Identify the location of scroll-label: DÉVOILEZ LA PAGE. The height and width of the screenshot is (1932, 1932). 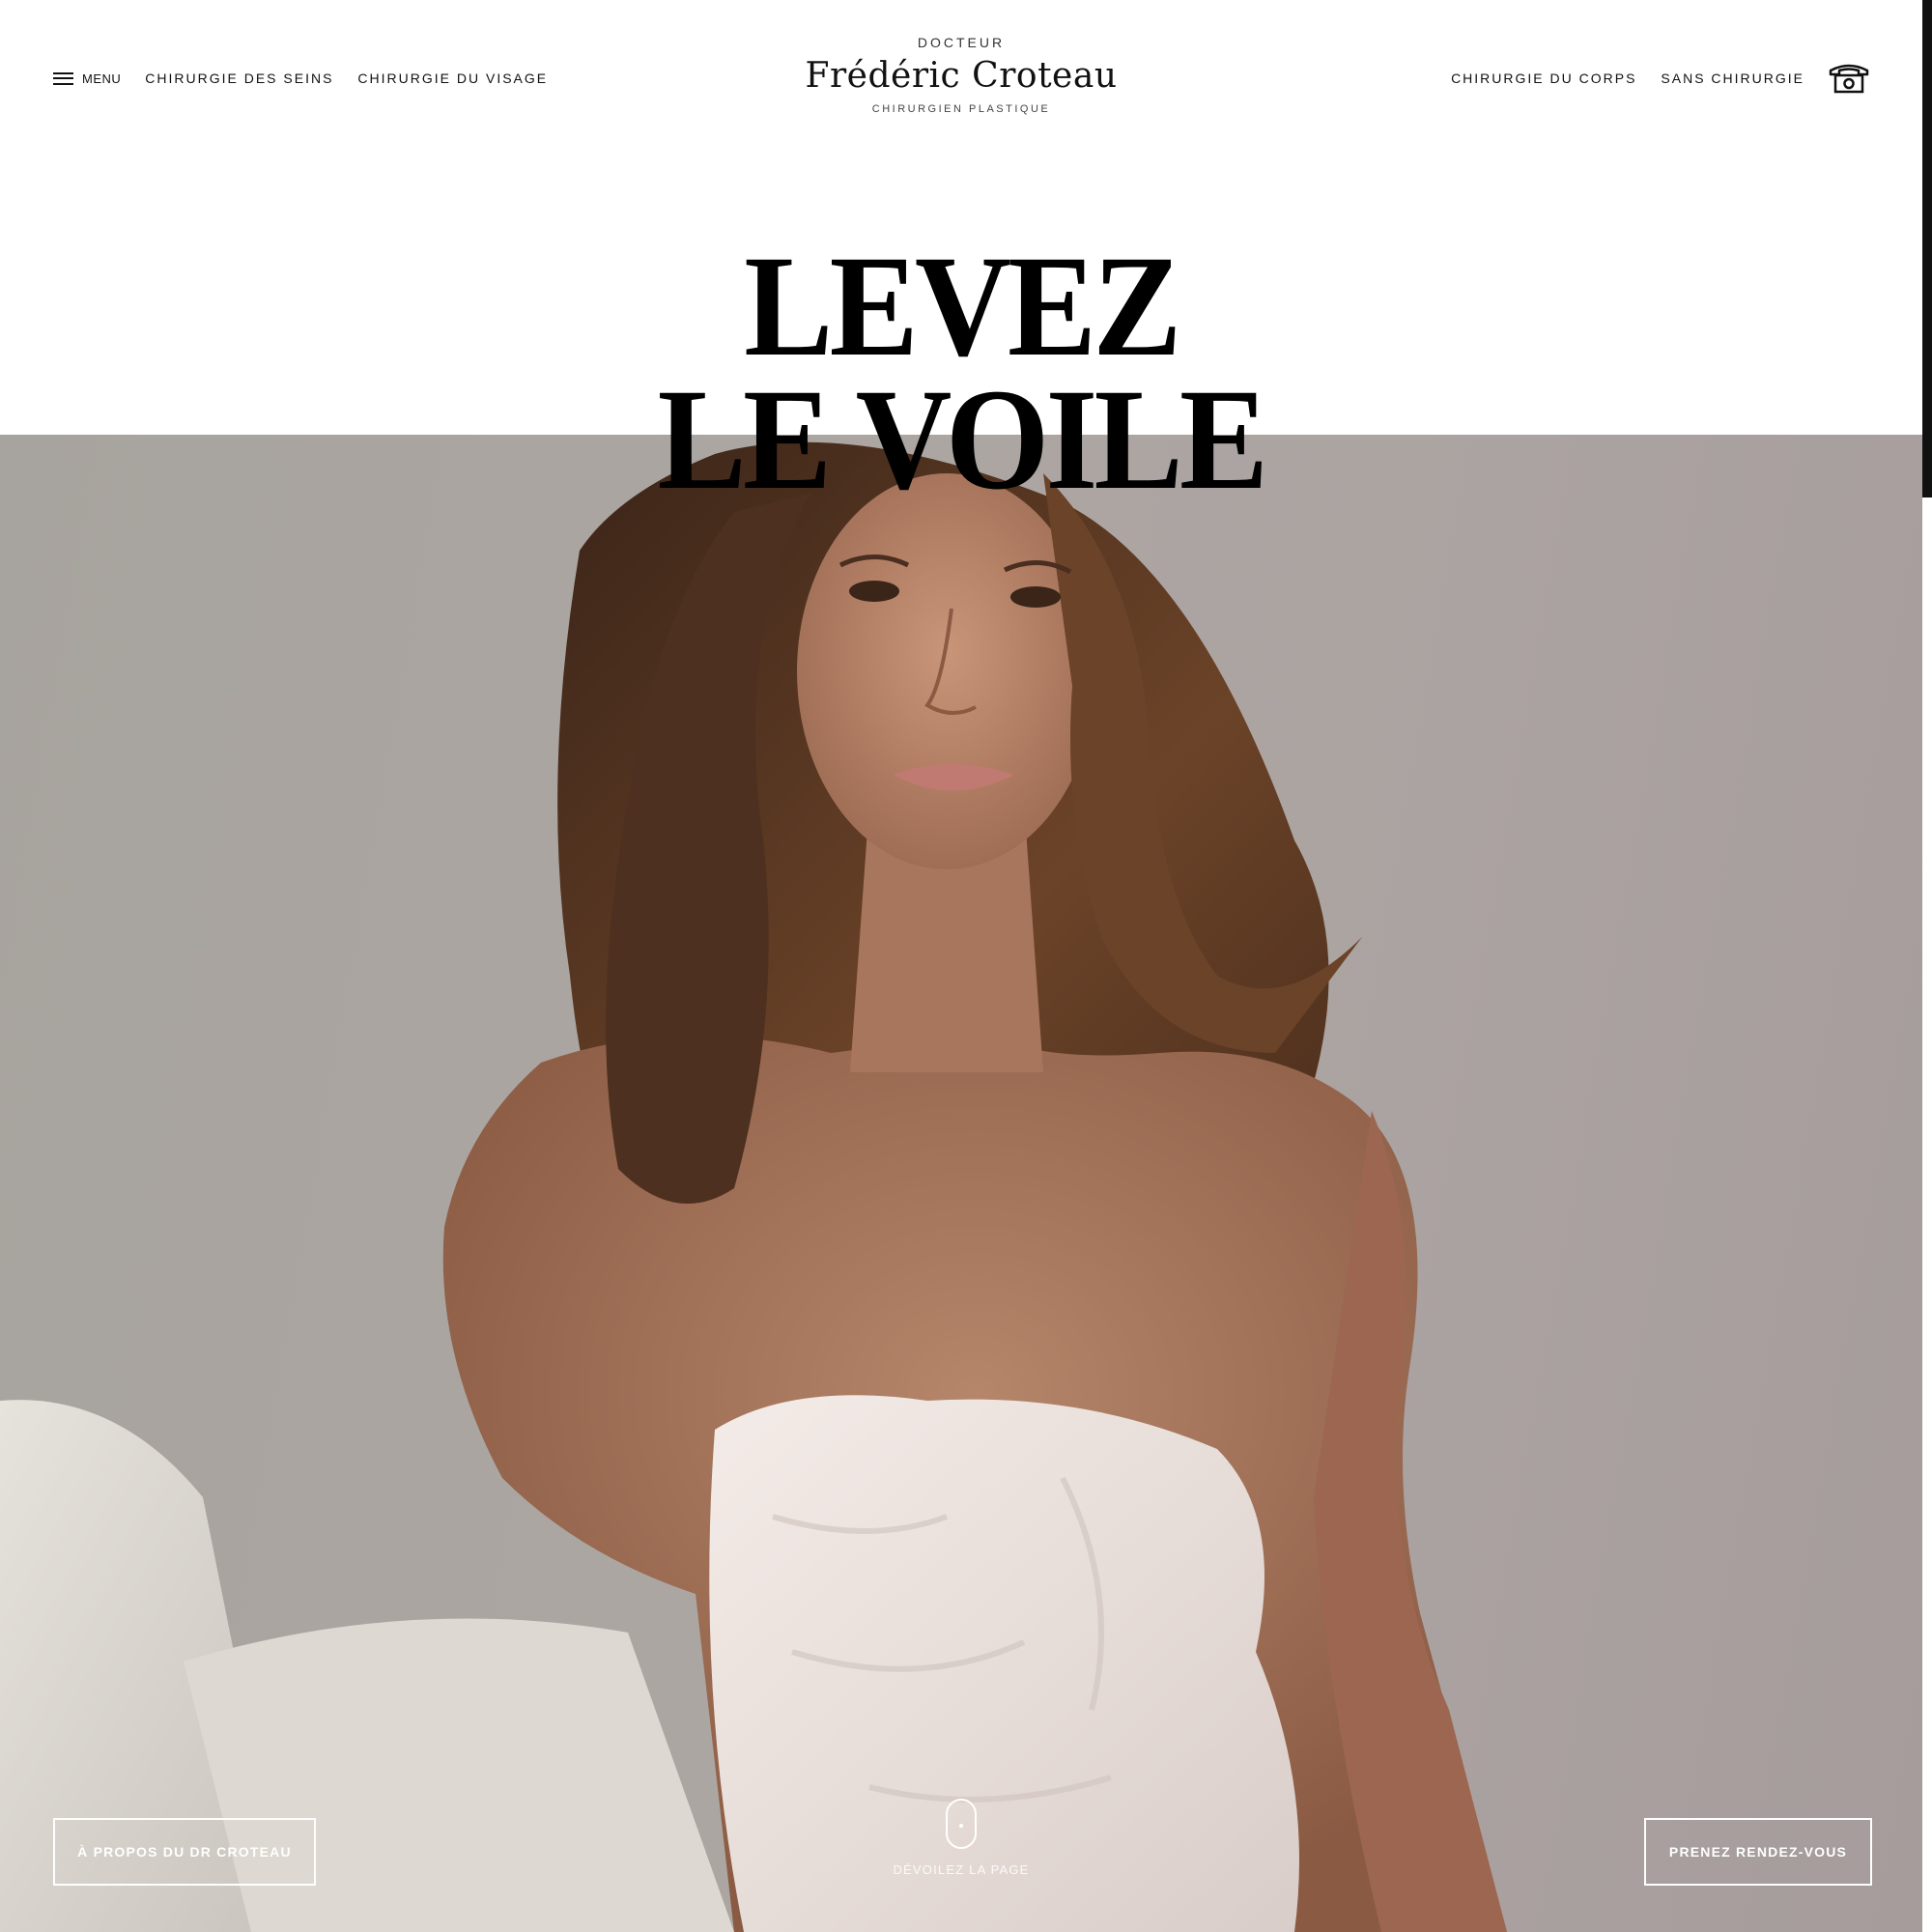
(961, 1869).